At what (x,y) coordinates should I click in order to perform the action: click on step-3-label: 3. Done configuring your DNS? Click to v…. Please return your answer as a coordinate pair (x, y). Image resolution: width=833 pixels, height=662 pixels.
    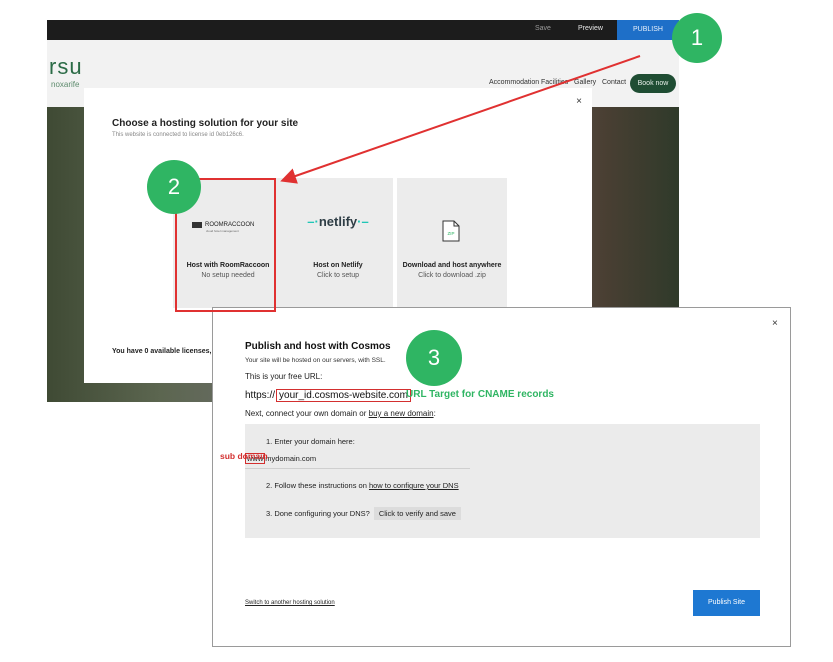
    Looking at the image, I should click on (363, 513).